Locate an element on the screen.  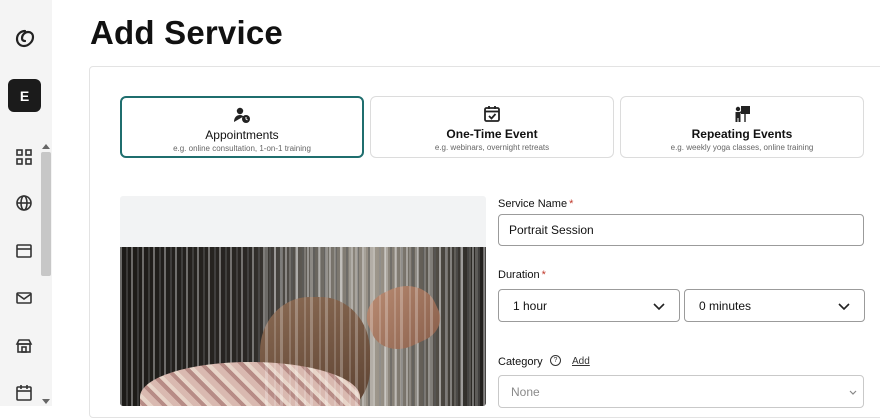
service-name-label-text: Service Name is located at coordinates (533, 204).